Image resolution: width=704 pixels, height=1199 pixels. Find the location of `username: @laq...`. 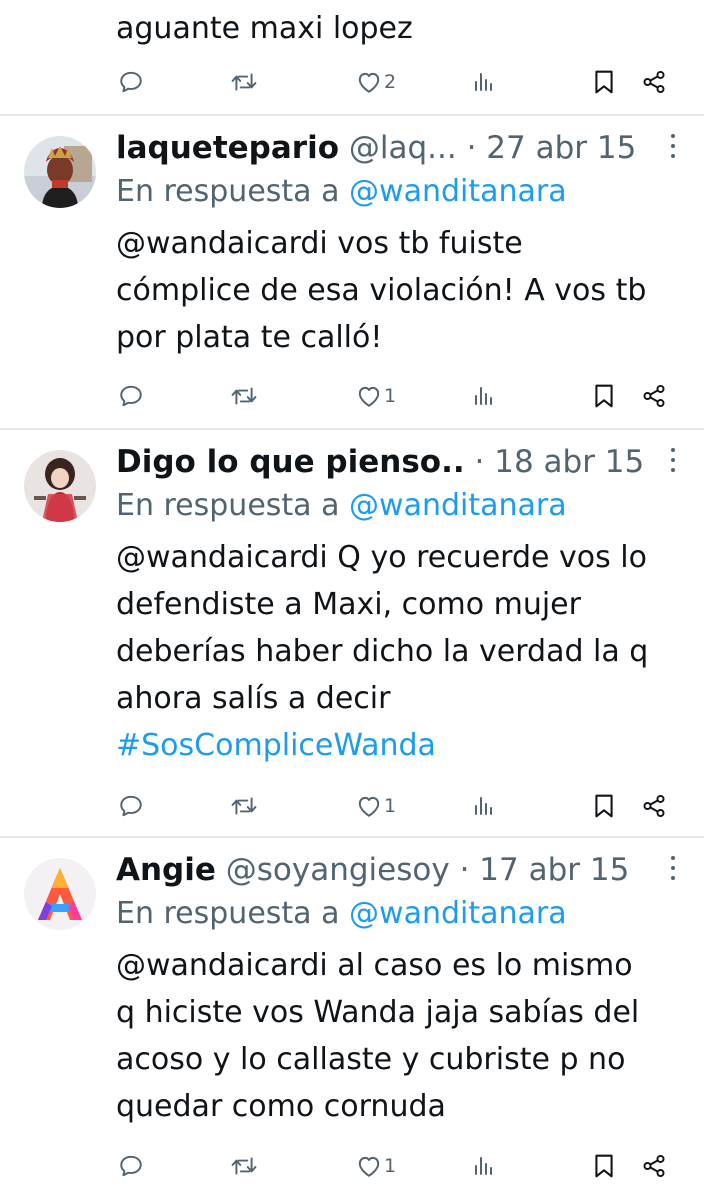

username: @laq... is located at coordinates (403, 148).